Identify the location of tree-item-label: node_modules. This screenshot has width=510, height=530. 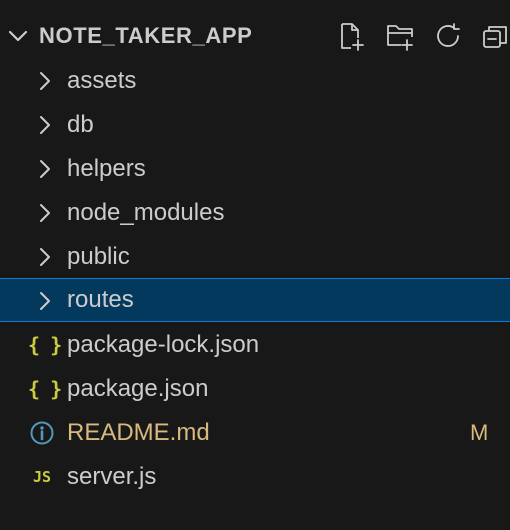
(146, 212).